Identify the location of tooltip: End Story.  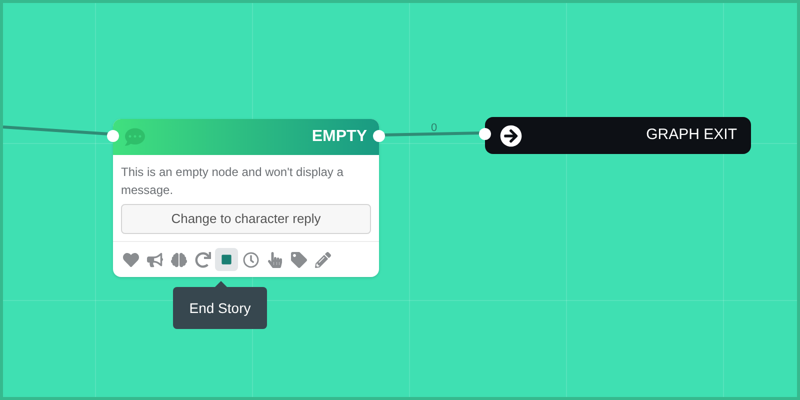
(220, 308).